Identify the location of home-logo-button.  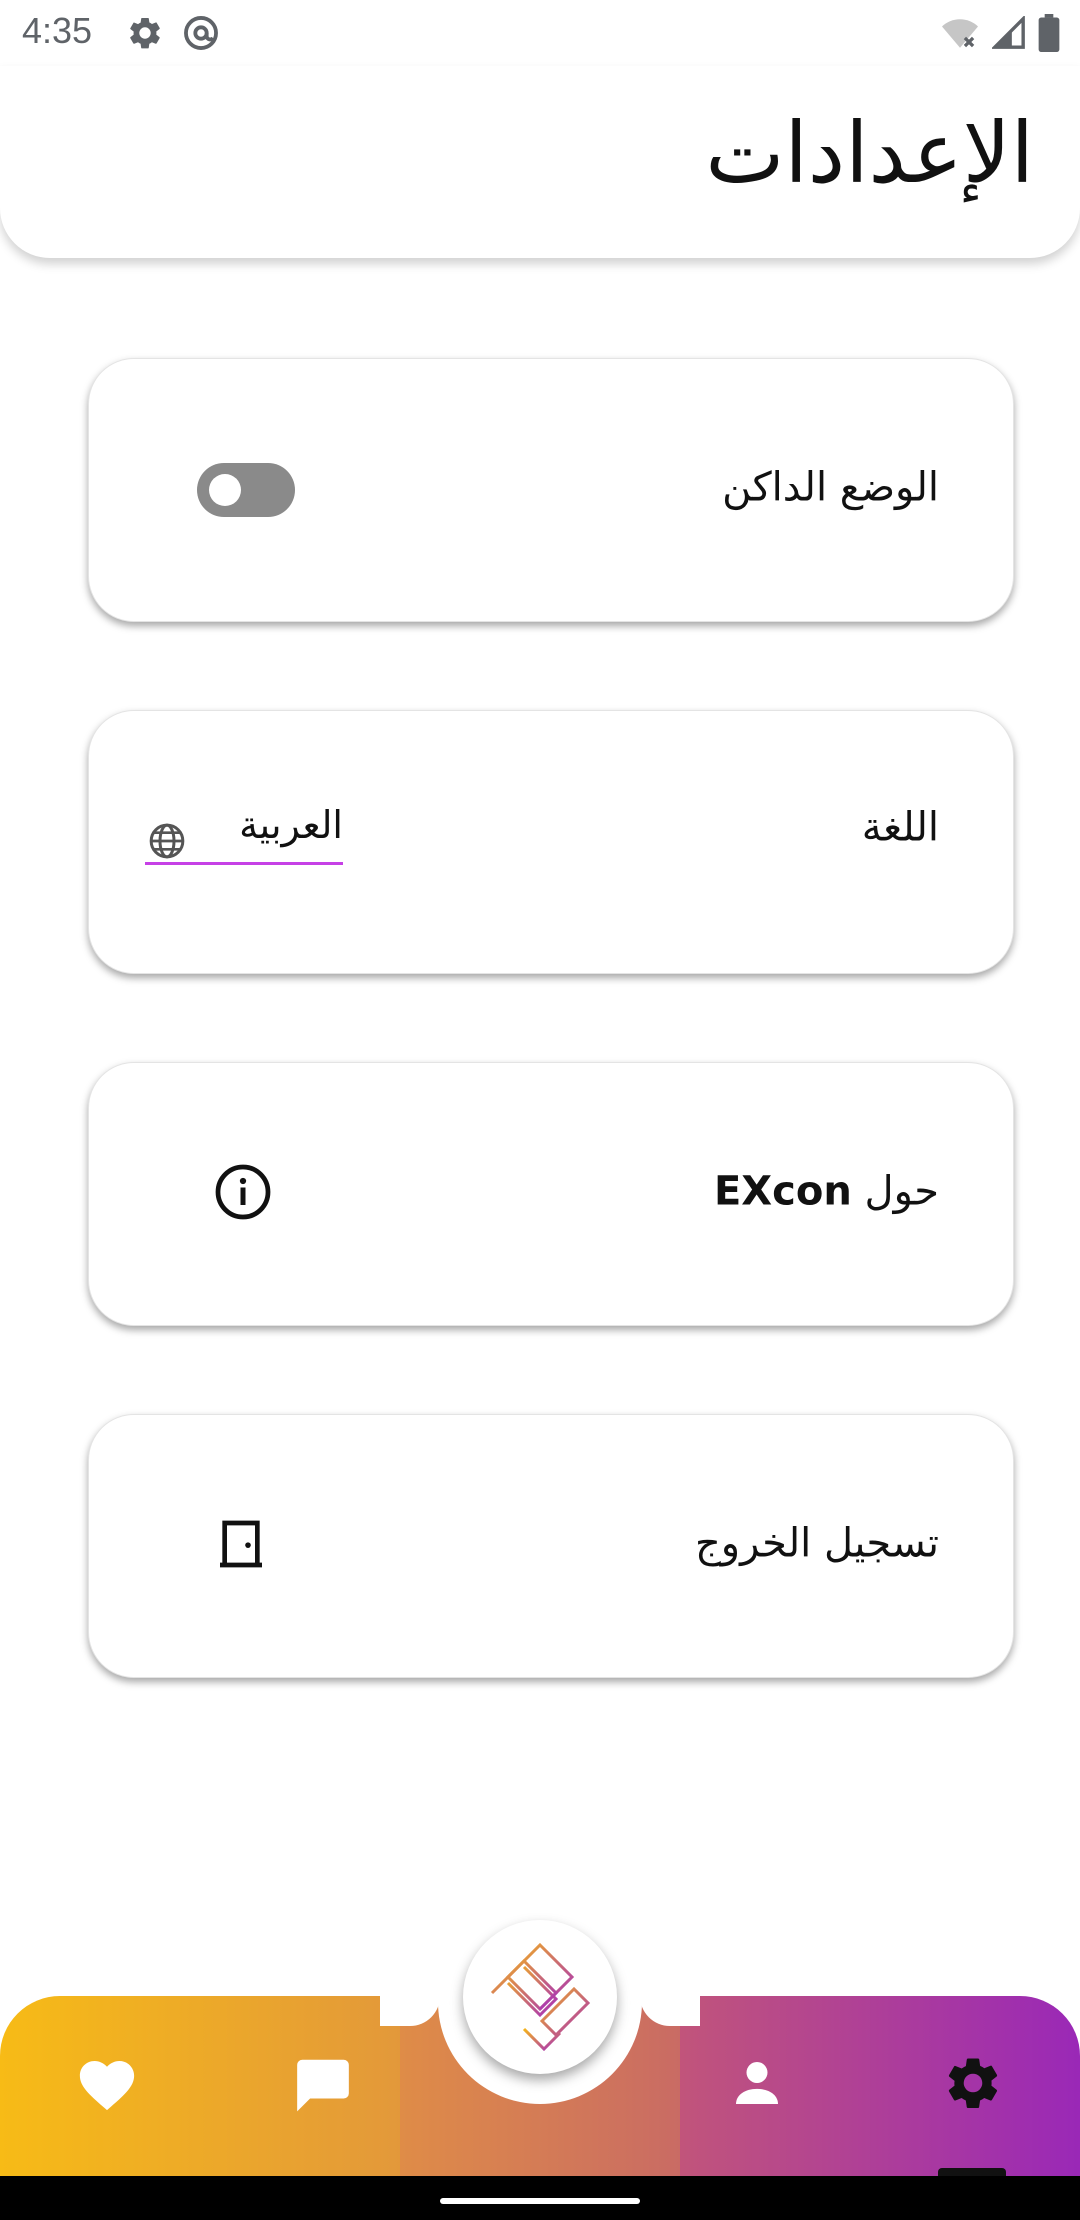
(540, 1997).